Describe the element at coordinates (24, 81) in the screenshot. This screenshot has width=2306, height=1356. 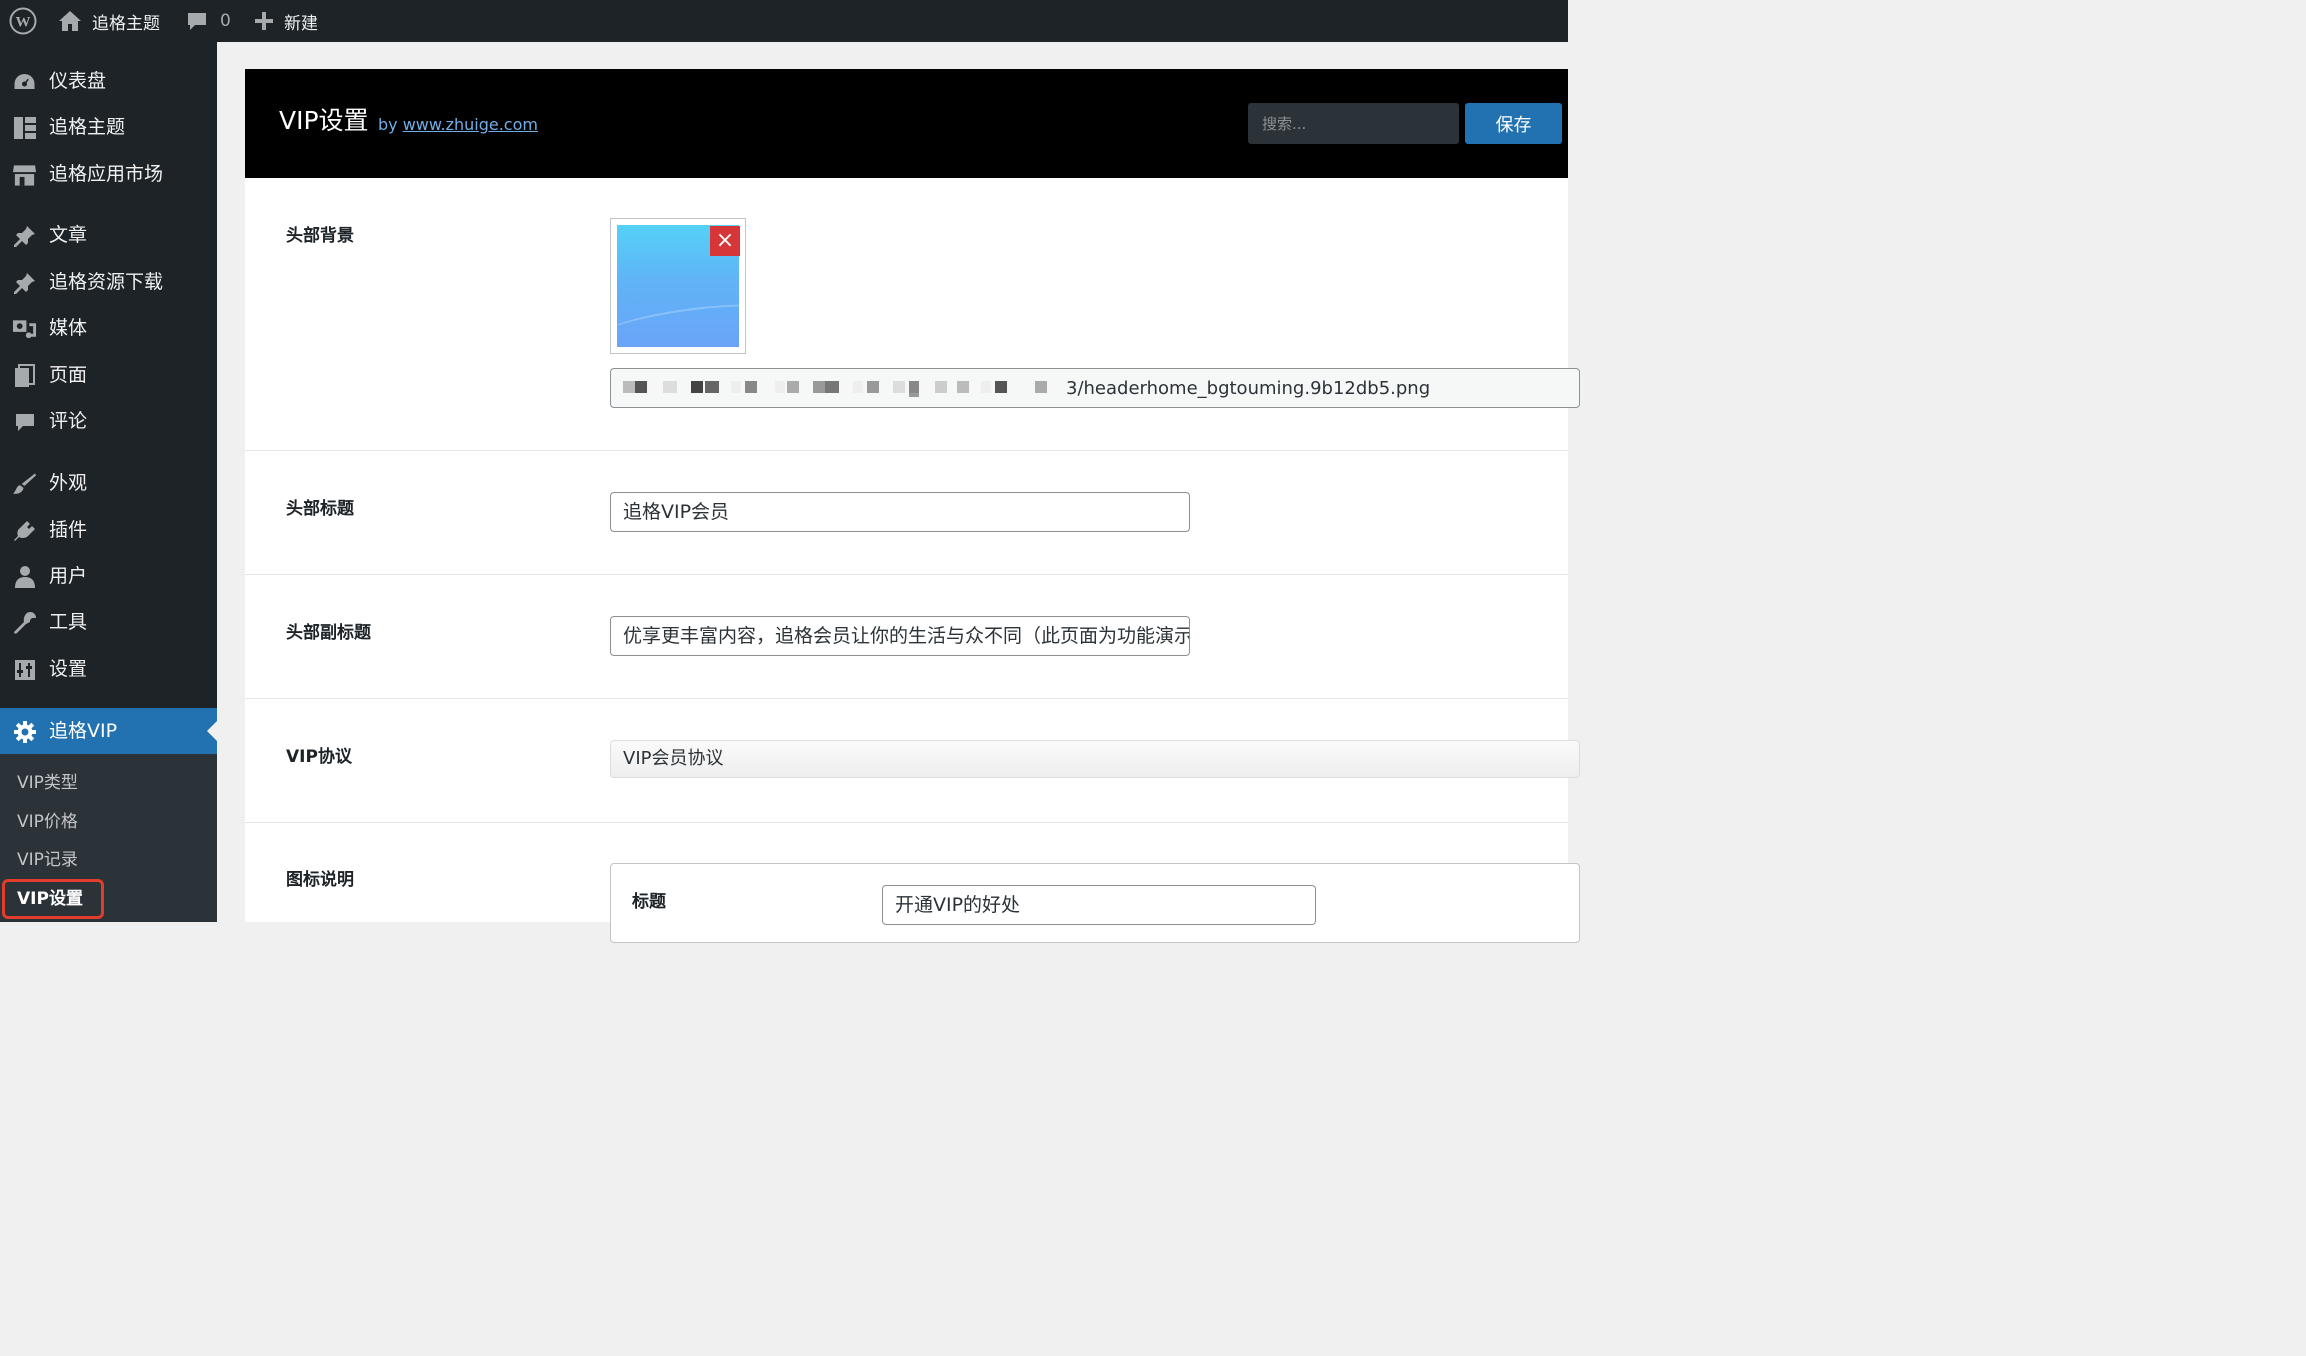
I see `dashboard-icon` at that location.